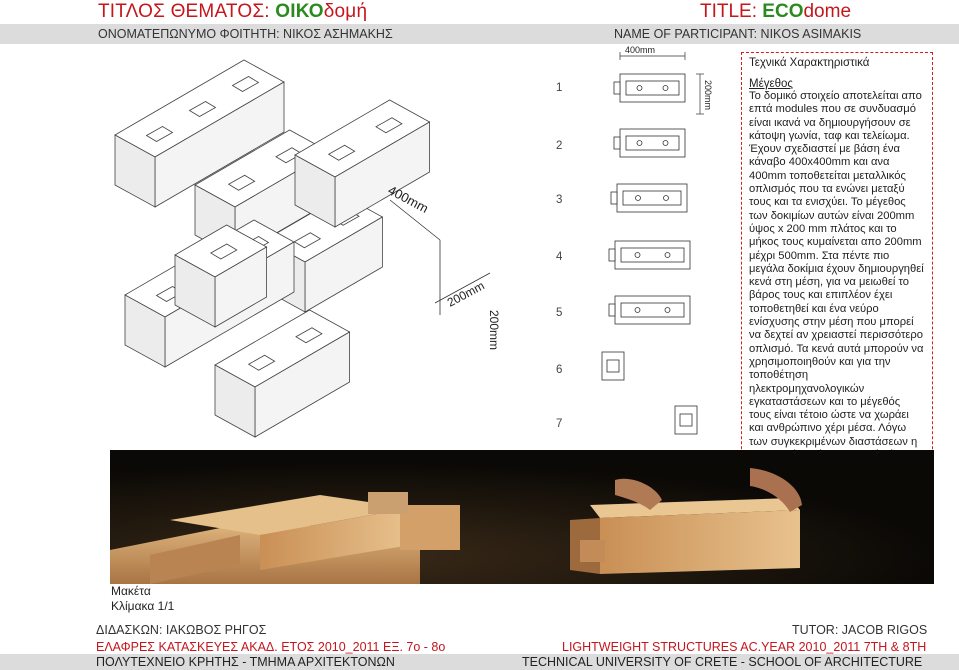 The height and width of the screenshot is (670, 959). What do you see at coordinates (708, 95) in the screenshot?
I see `module-height-label: 200mm` at bounding box center [708, 95].